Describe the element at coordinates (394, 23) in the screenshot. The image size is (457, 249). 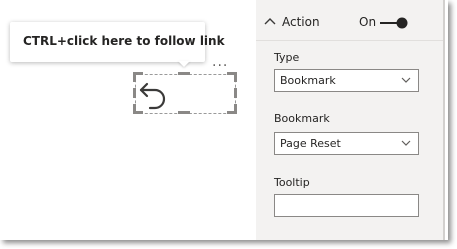
I see `action-toggle` at that location.